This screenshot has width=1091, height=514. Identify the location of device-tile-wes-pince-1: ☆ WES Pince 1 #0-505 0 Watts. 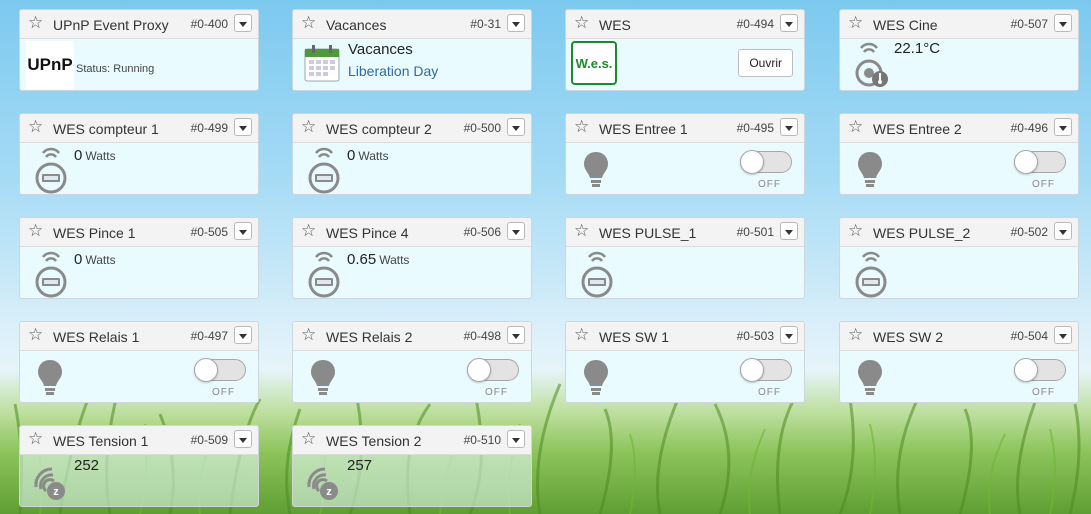
(139, 258).